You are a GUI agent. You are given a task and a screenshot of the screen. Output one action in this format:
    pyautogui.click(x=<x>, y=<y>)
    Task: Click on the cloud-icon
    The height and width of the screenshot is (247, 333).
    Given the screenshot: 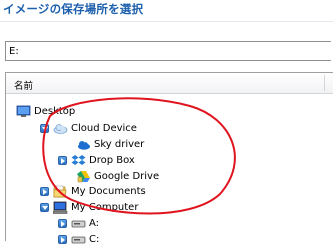 What is the action you would take?
    pyautogui.click(x=60, y=128)
    